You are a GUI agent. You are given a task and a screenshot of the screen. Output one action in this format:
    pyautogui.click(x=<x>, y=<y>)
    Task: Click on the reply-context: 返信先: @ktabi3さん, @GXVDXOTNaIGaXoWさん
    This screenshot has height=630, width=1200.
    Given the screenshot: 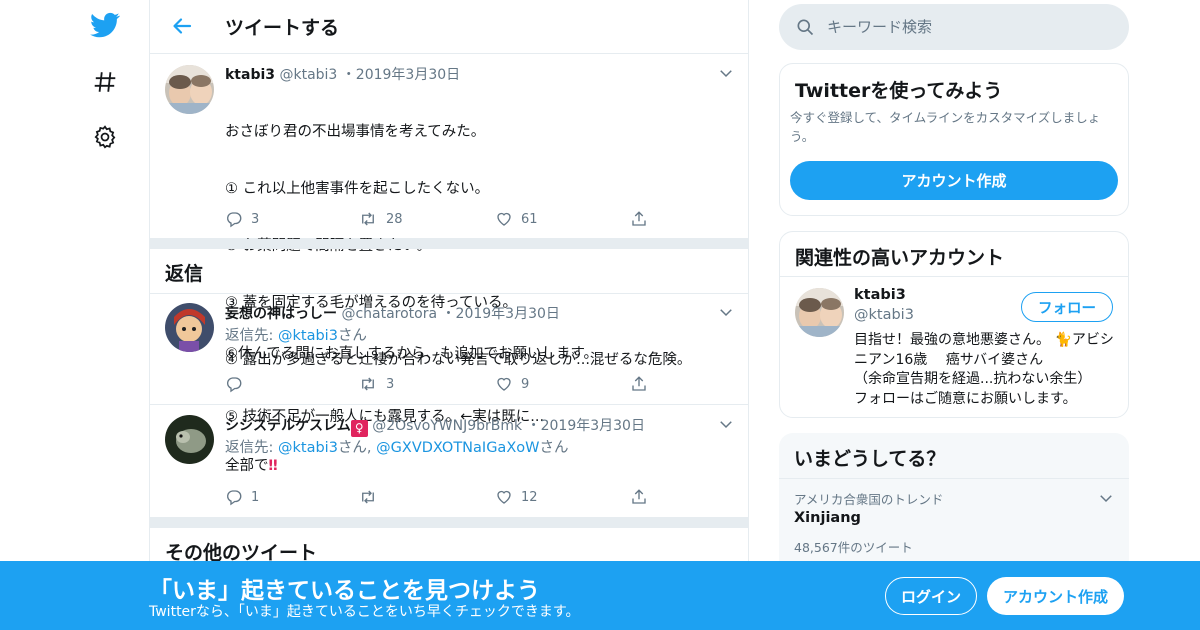 What is the action you would take?
    pyautogui.click(x=396, y=446)
    